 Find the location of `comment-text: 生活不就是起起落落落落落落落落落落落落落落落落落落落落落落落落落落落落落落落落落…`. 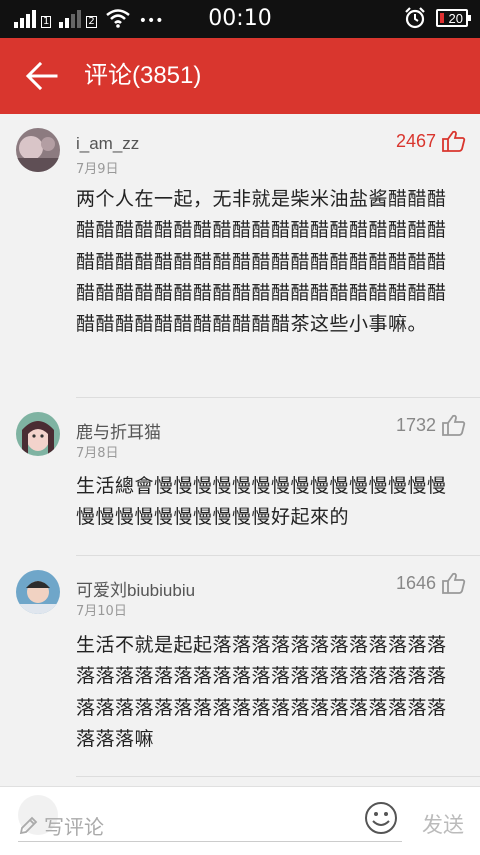

comment-text: 生活不就是起起落落落落落落落落落落落落落落落落落落落落落落落落落落落落落落落落落… is located at coordinates (261, 692).